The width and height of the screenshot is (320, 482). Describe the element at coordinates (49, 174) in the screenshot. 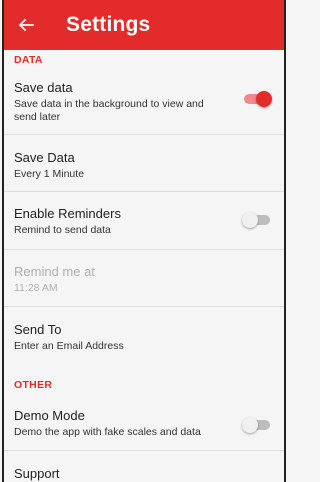

I see `setting-summary: Every 1 Minute` at that location.